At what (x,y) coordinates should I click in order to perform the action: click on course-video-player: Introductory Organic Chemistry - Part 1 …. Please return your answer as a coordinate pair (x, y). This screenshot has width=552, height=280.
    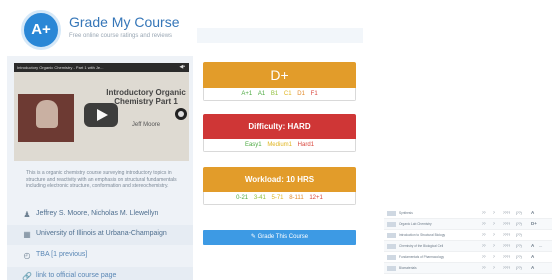
    Looking at the image, I should click on (101, 112).